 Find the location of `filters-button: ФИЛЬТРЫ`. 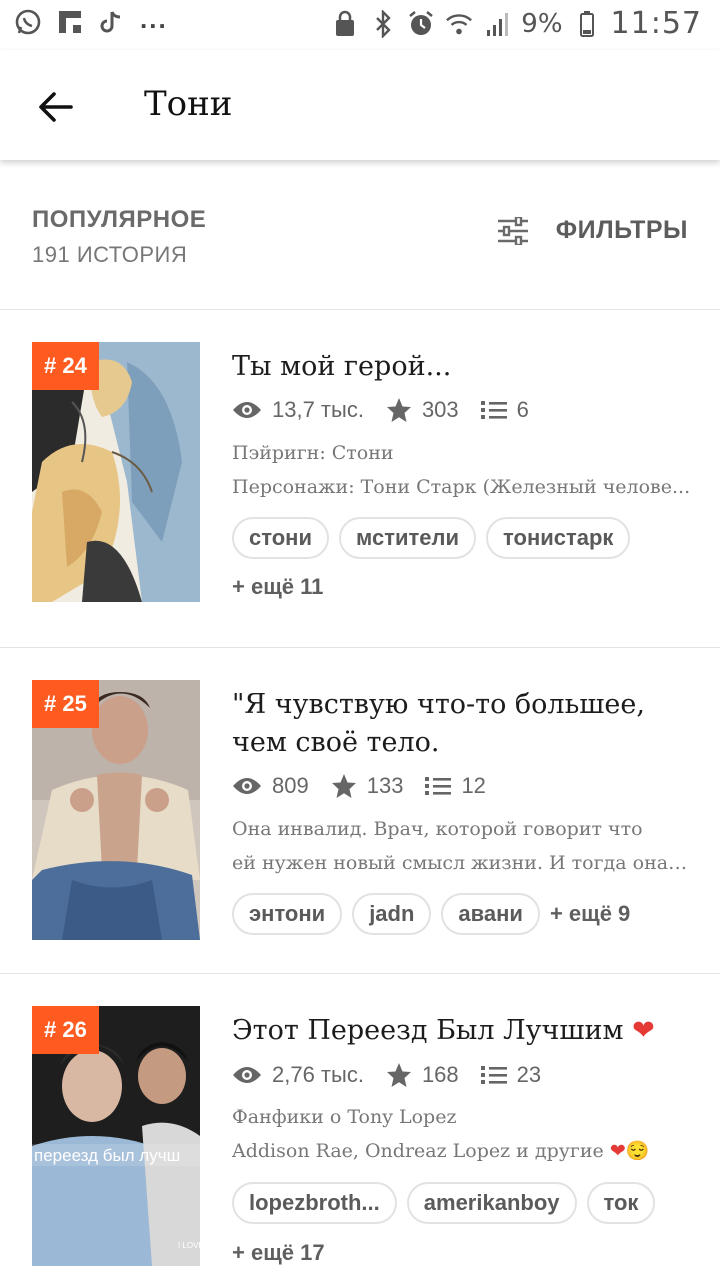

filters-button: ФИЛЬТРЫ is located at coordinates (592, 230).